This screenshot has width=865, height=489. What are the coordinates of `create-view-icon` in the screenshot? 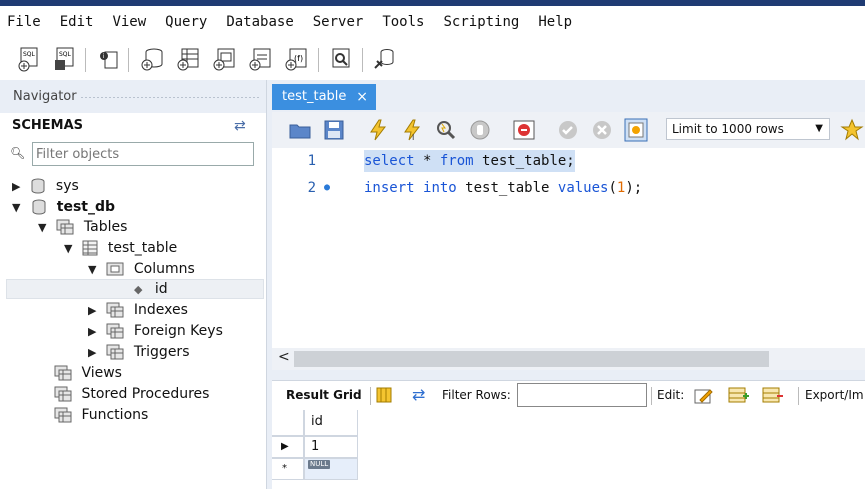 It's located at (225, 59).